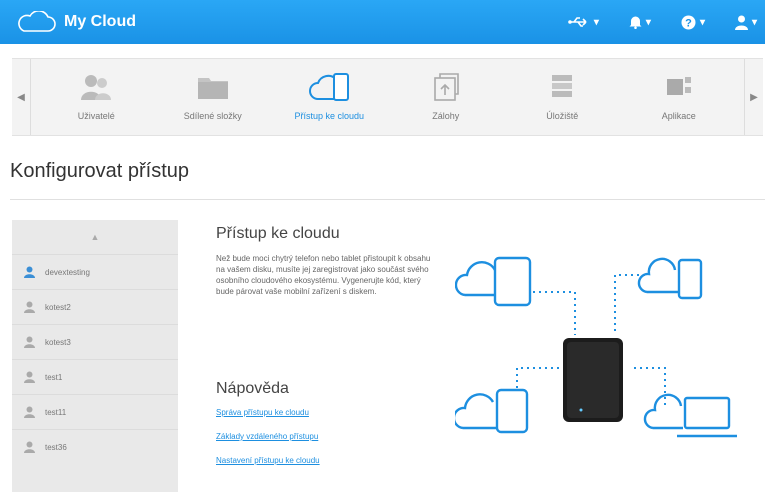  Describe the element at coordinates (95, 411) in the screenshot. I see `list-item: test11` at that location.